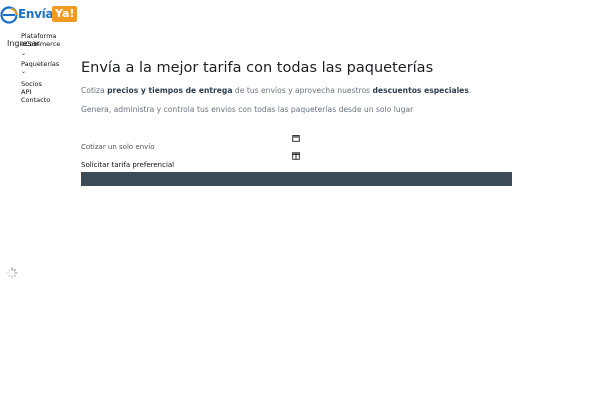 The width and height of the screenshot is (600, 400). What do you see at coordinates (65, 14) in the screenshot?
I see `brand-badge: Ya!` at bounding box center [65, 14].